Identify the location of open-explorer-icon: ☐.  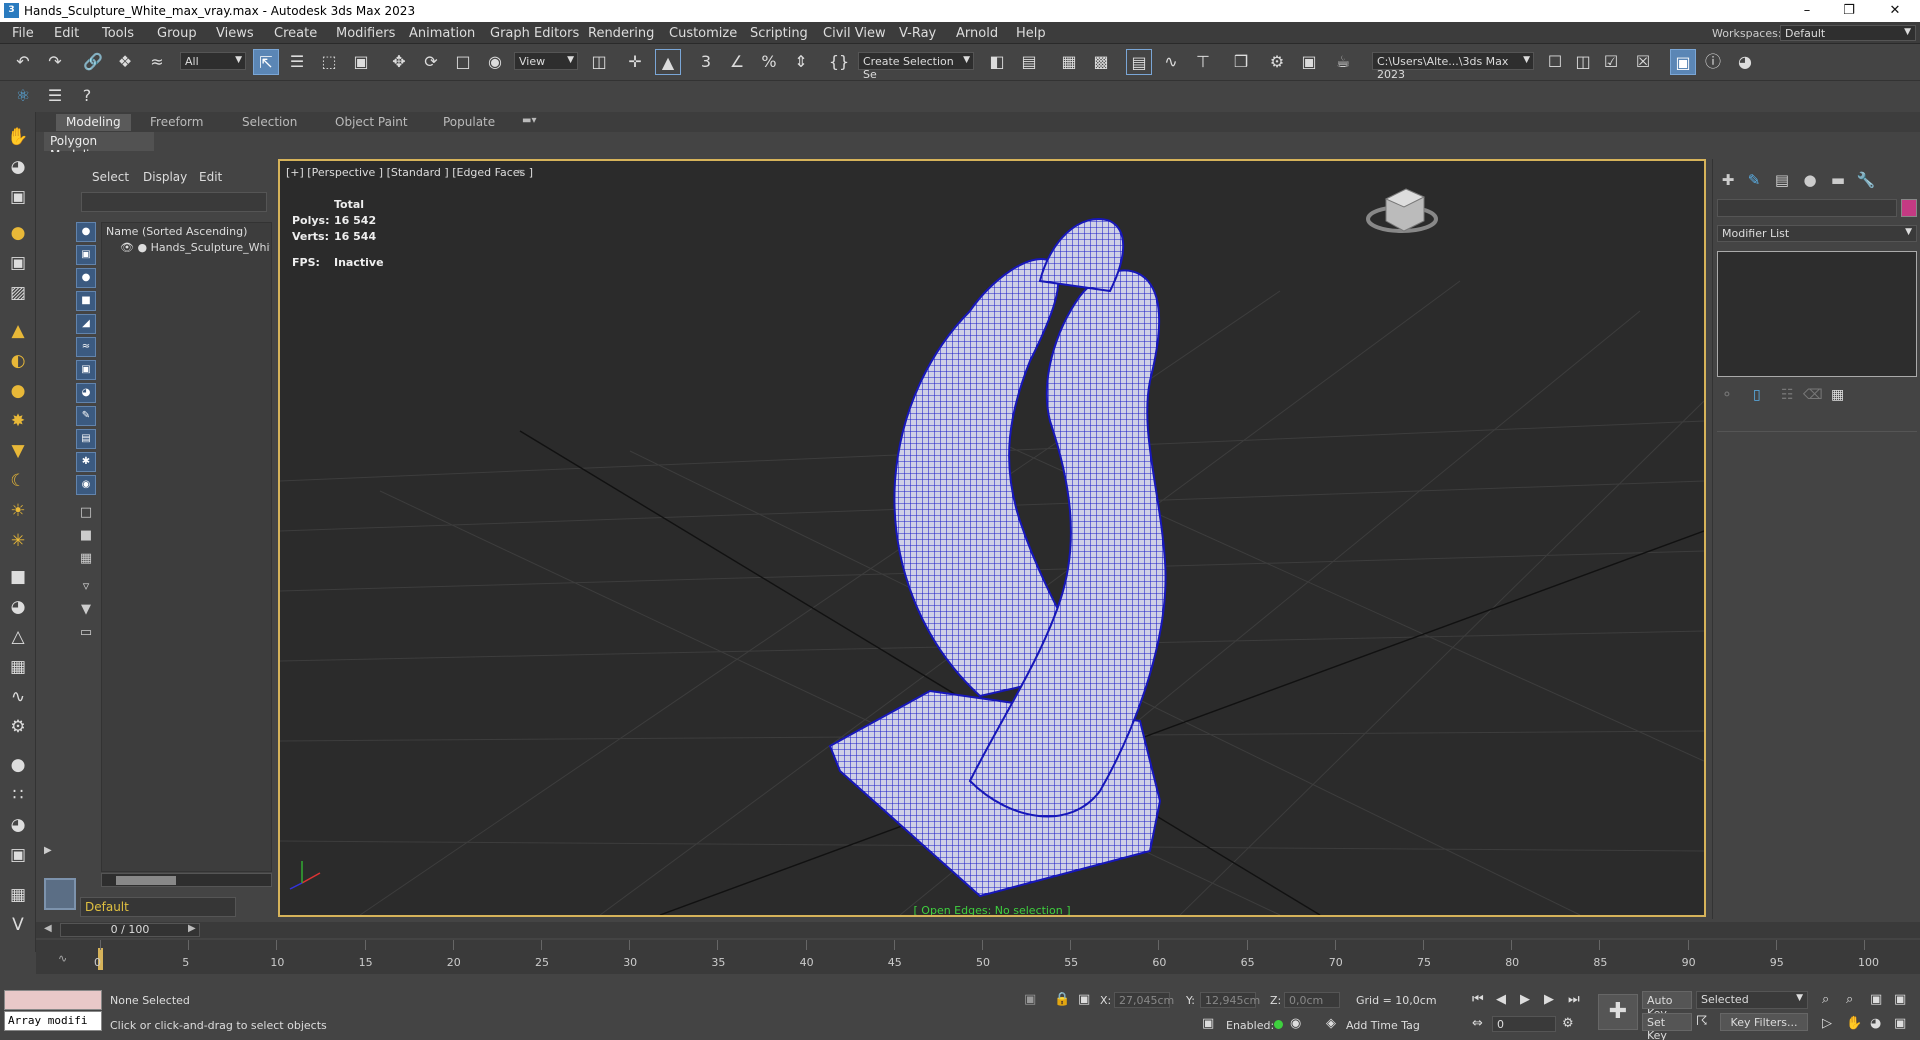
(1555, 62).